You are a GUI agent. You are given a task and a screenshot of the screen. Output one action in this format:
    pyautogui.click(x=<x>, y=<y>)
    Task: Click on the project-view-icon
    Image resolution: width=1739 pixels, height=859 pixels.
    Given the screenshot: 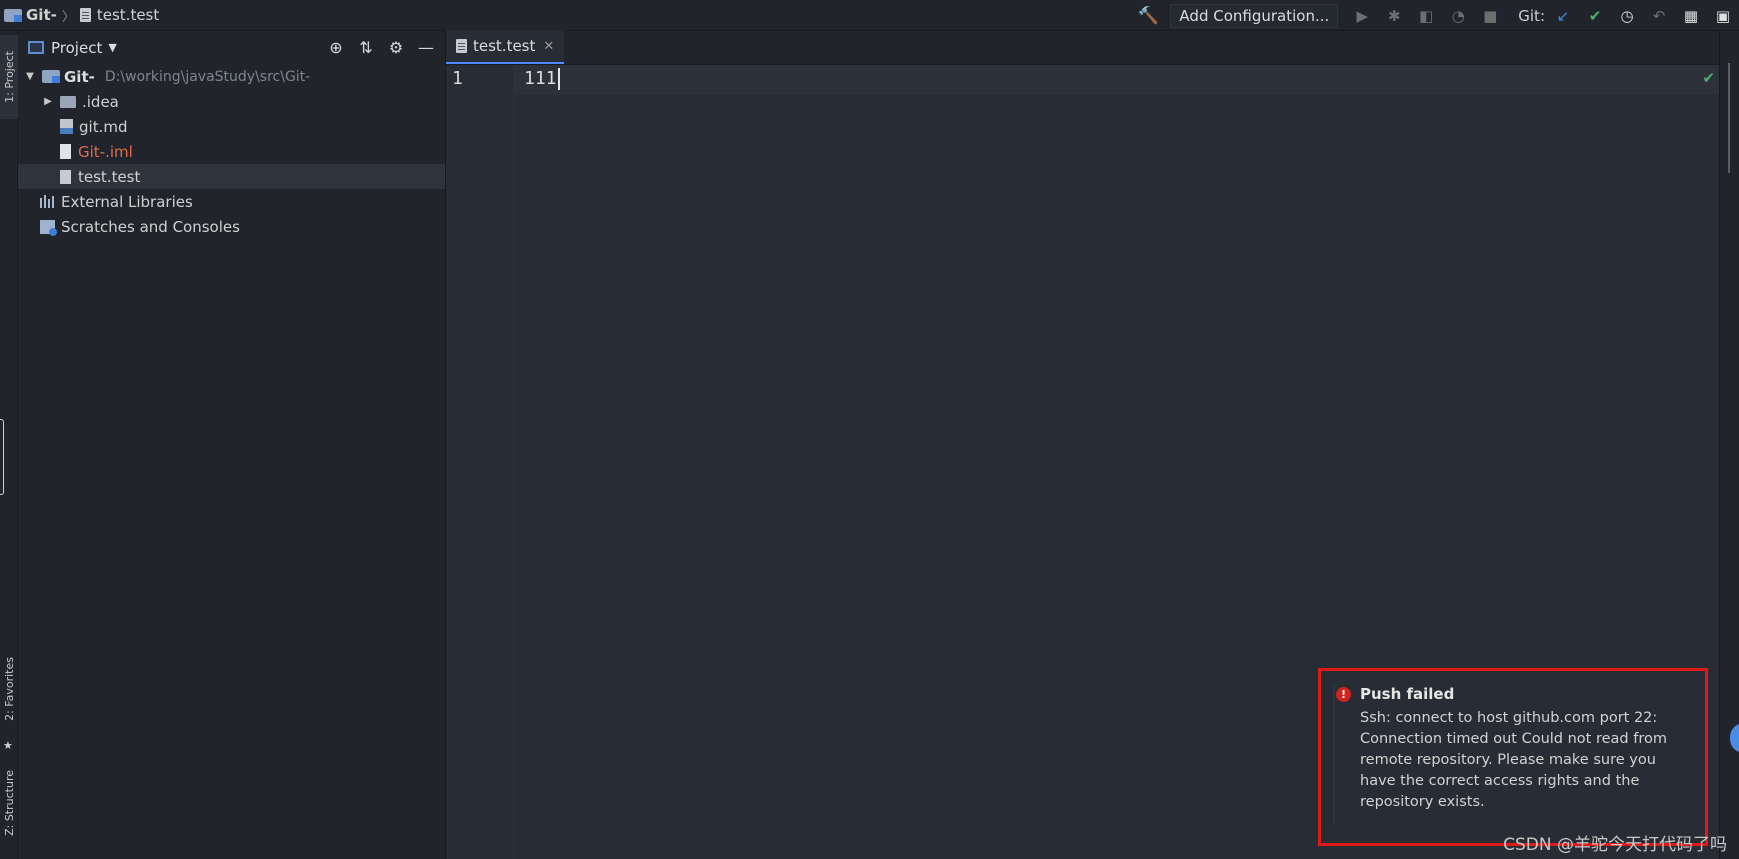 What is the action you would take?
    pyautogui.click(x=36, y=47)
    